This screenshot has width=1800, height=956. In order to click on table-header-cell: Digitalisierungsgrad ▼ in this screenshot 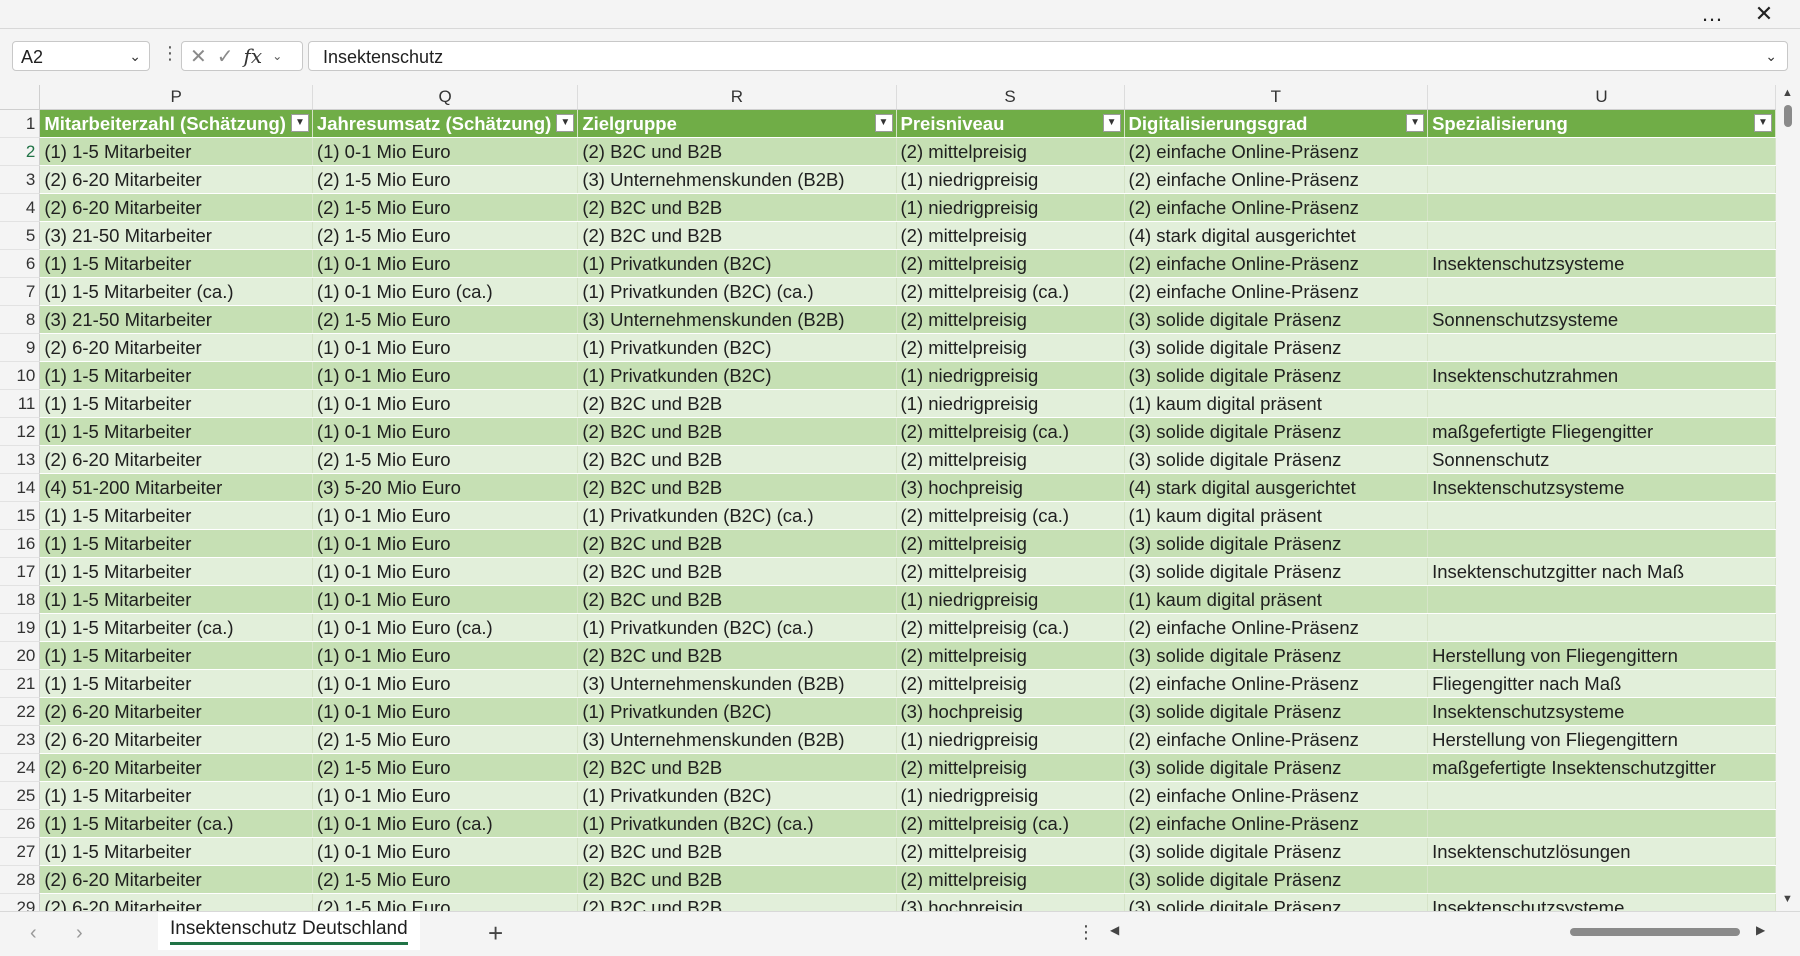, I will do `click(1276, 123)`.